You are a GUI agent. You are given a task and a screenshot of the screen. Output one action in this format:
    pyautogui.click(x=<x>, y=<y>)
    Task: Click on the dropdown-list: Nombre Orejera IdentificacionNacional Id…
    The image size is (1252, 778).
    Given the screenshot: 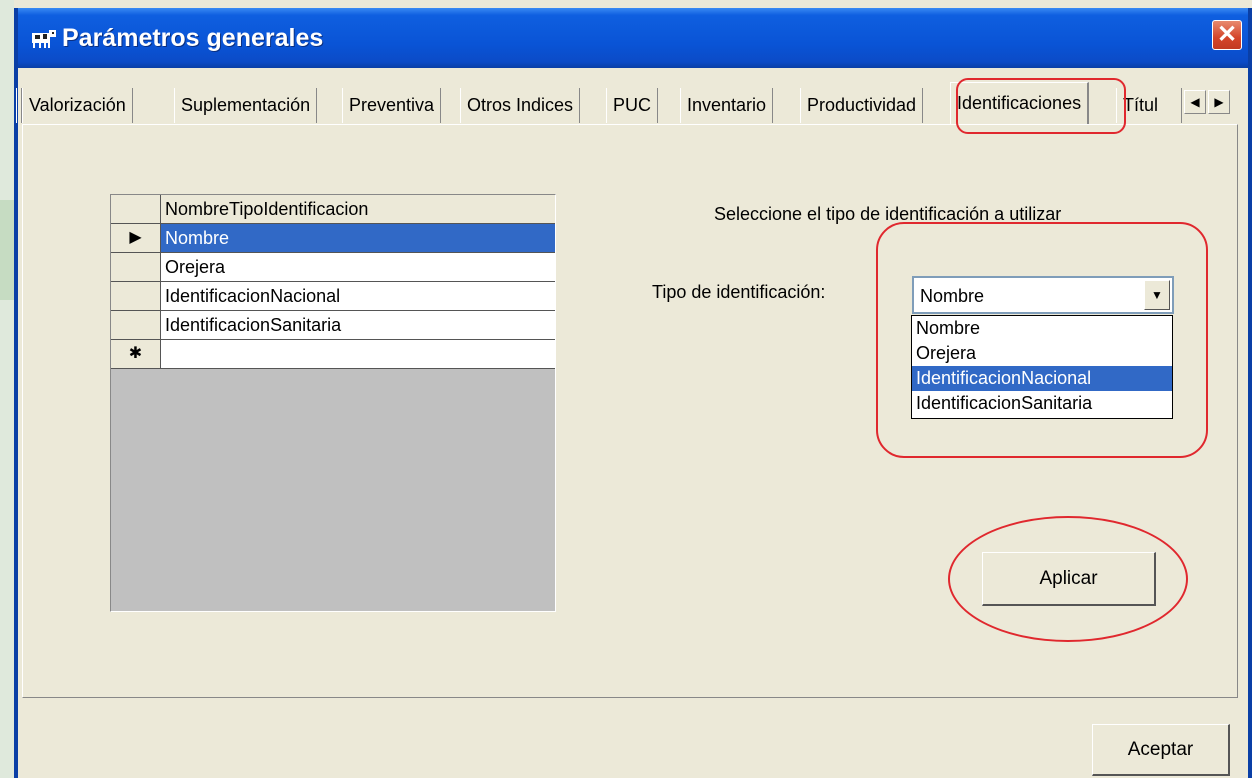 What is the action you would take?
    pyautogui.click(x=1042, y=367)
    